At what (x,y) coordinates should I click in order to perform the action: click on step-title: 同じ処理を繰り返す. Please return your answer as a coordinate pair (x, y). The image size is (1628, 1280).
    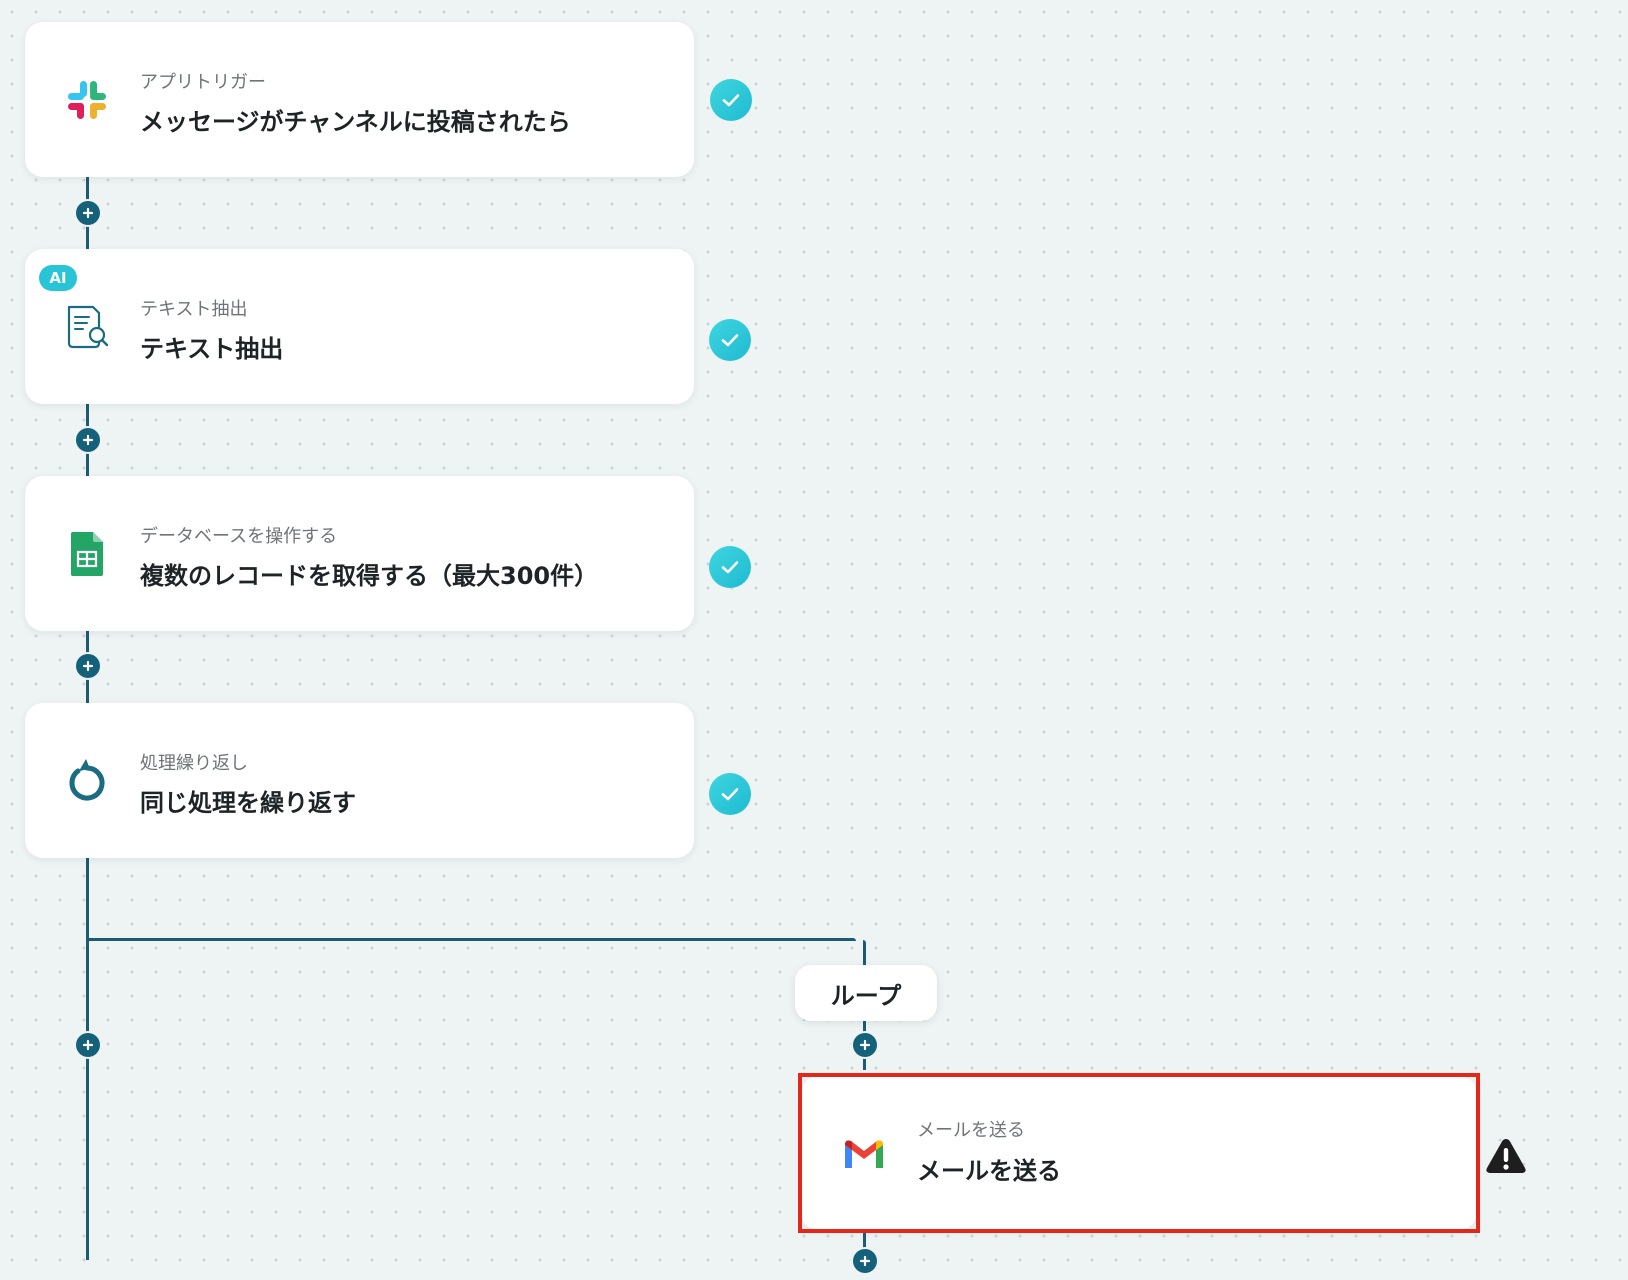
    Looking at the image, I should click on (248, 803).